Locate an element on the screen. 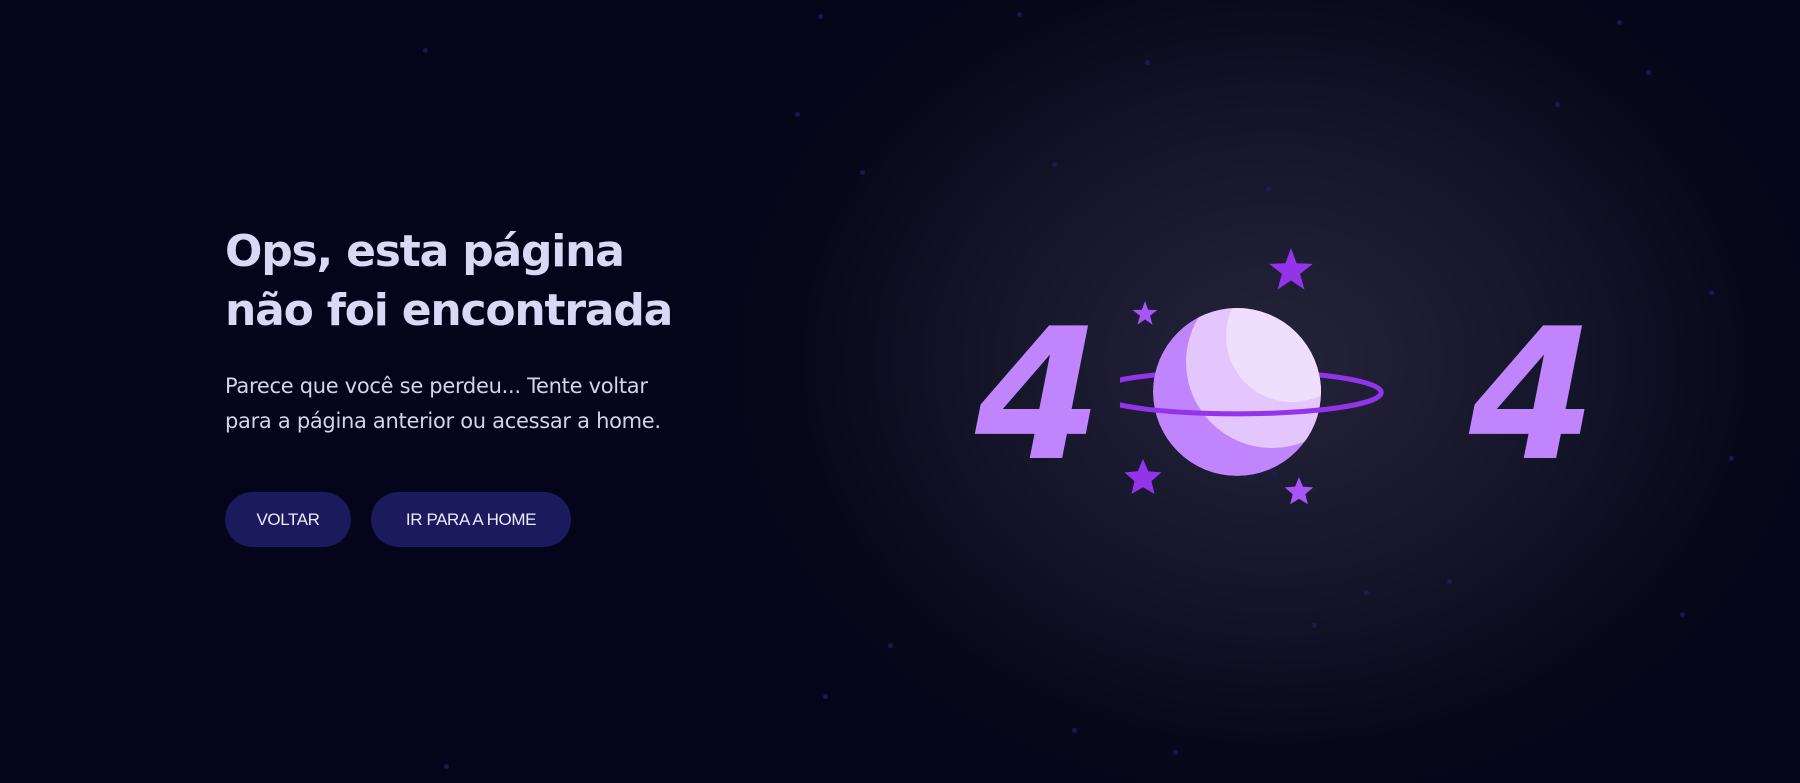 This screenshot has height=783, width=1800. error-digit-right: 4 is located at coordinates (1532, 395).